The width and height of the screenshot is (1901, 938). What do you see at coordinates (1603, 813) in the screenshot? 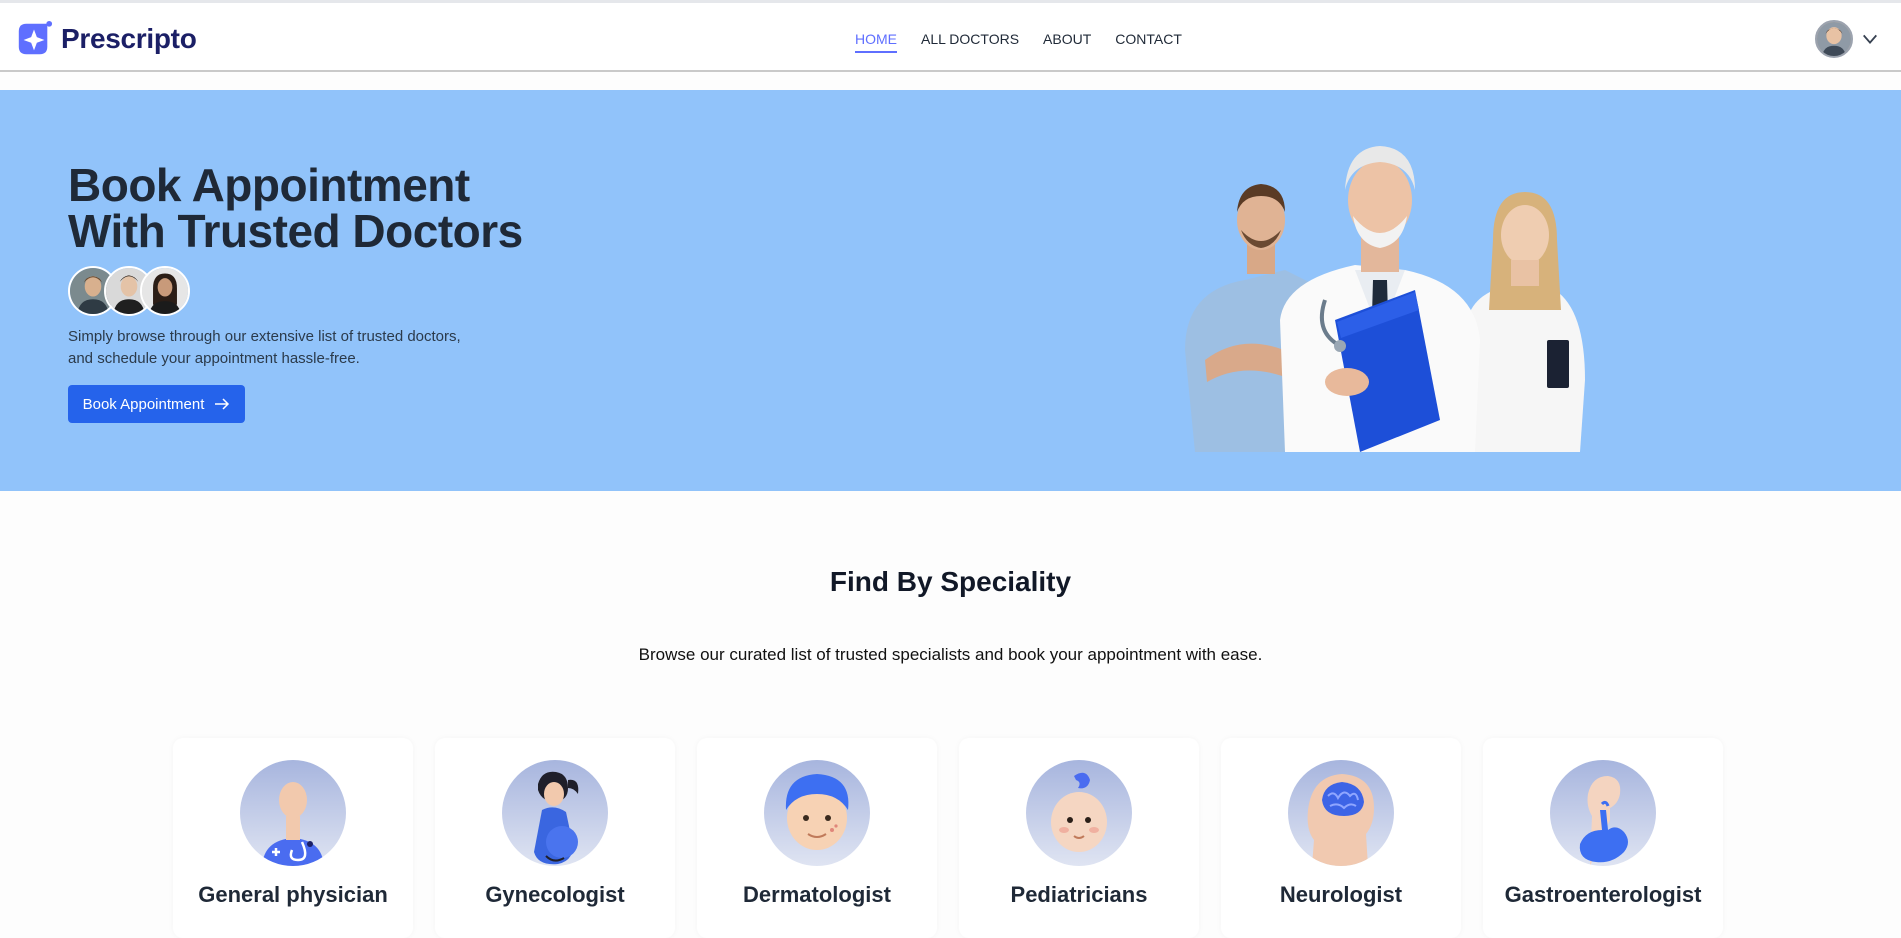
I see `gastroenterologist-icon` at bounding box center [1603, 813].